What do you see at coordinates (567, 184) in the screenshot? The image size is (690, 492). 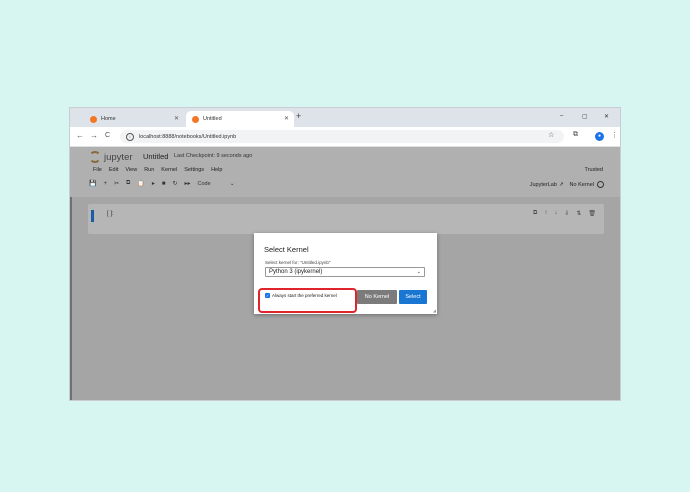 I see `kernel-status-area: JupyterLab ↗ No Kernel` at bounding box center [567, 184].